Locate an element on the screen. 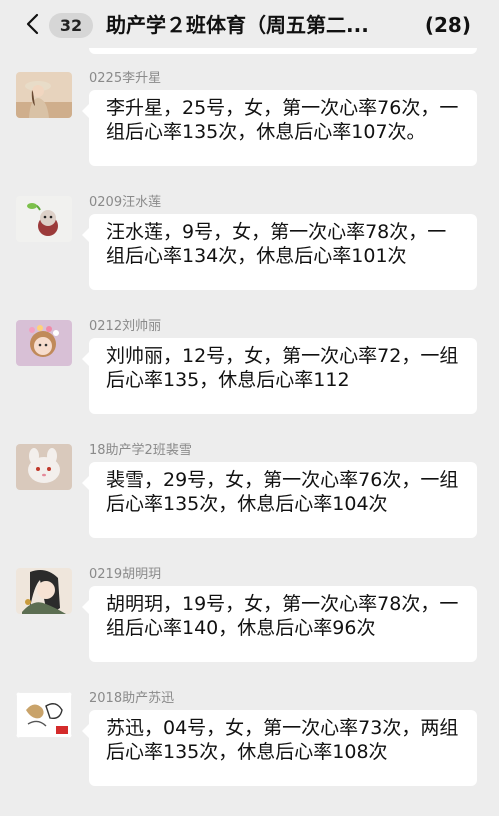 The image size is (499, 816). message-bubble: 胡明玥，19号，女，第一次心率78次，一组后心率140，休息后心率96次 is located at coordinates (279, 624).